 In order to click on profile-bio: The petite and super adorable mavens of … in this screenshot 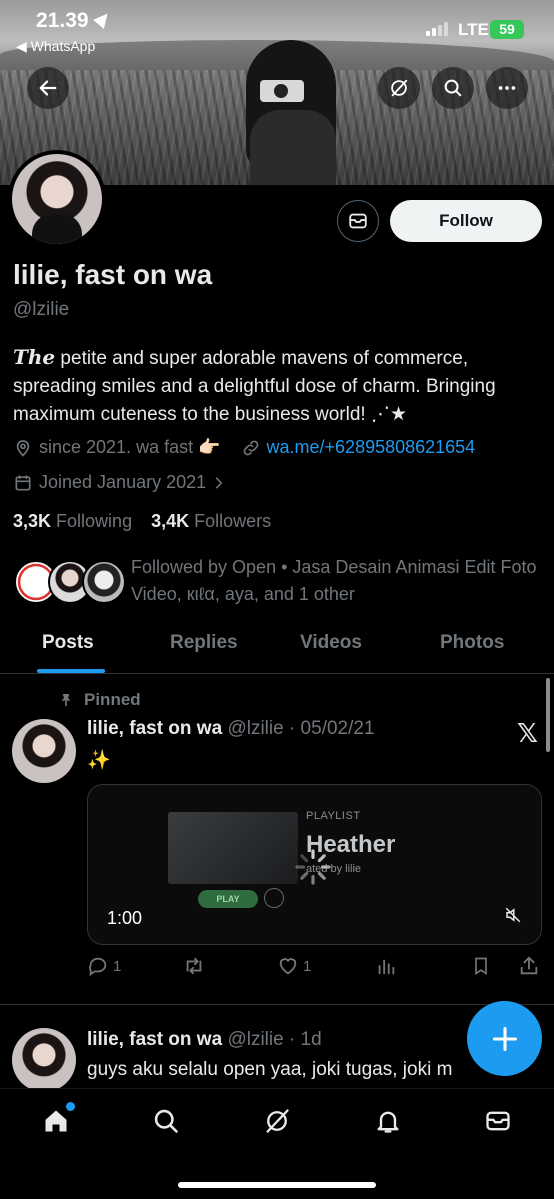, I will do `click(278, 386)`.